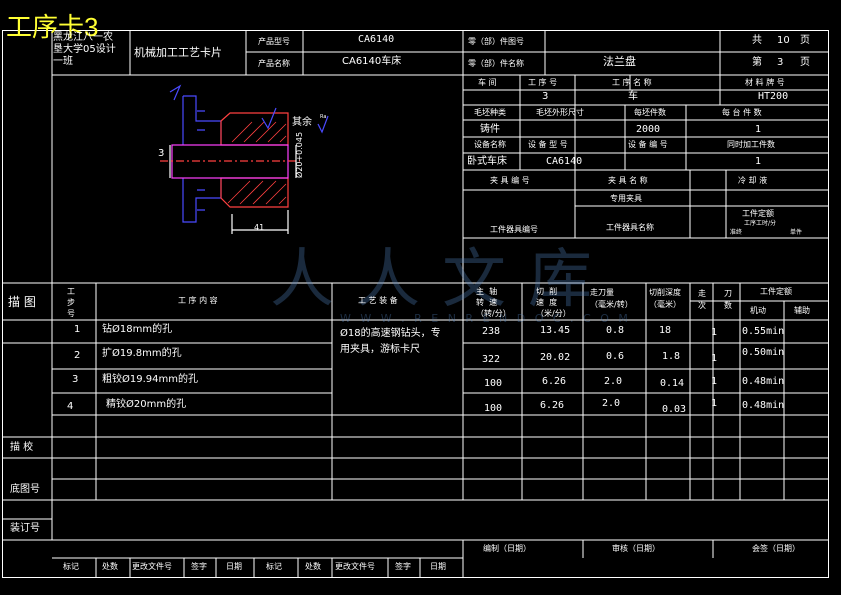 The image size is (841, 595). What do you see at coordinates (514, 229) in the screenshot?
I see `tool-no-label: 工件器具编号` at bounding box center [514, 229].